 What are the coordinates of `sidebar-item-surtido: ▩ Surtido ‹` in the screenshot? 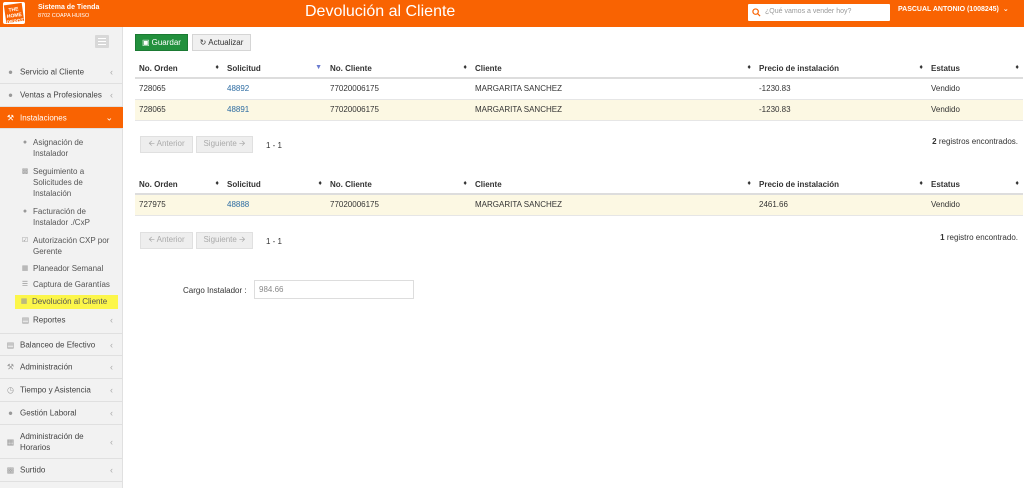 It's located at (61, 470).